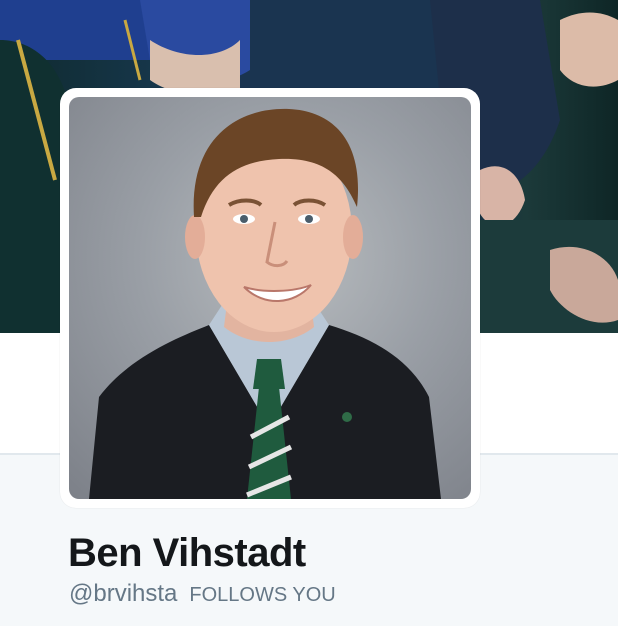  I want to click on profile-handle: @brvihsta, so click(123, 594).